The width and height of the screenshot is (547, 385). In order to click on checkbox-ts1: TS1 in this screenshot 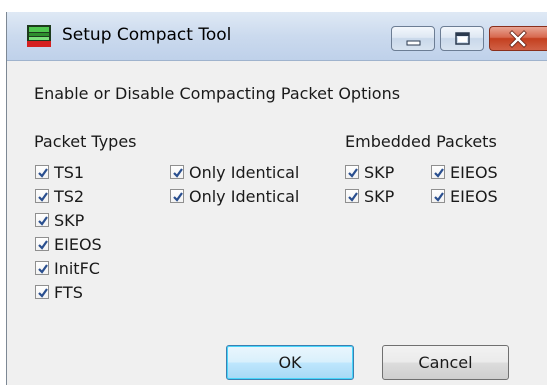, I will do `click(59, 172)`.